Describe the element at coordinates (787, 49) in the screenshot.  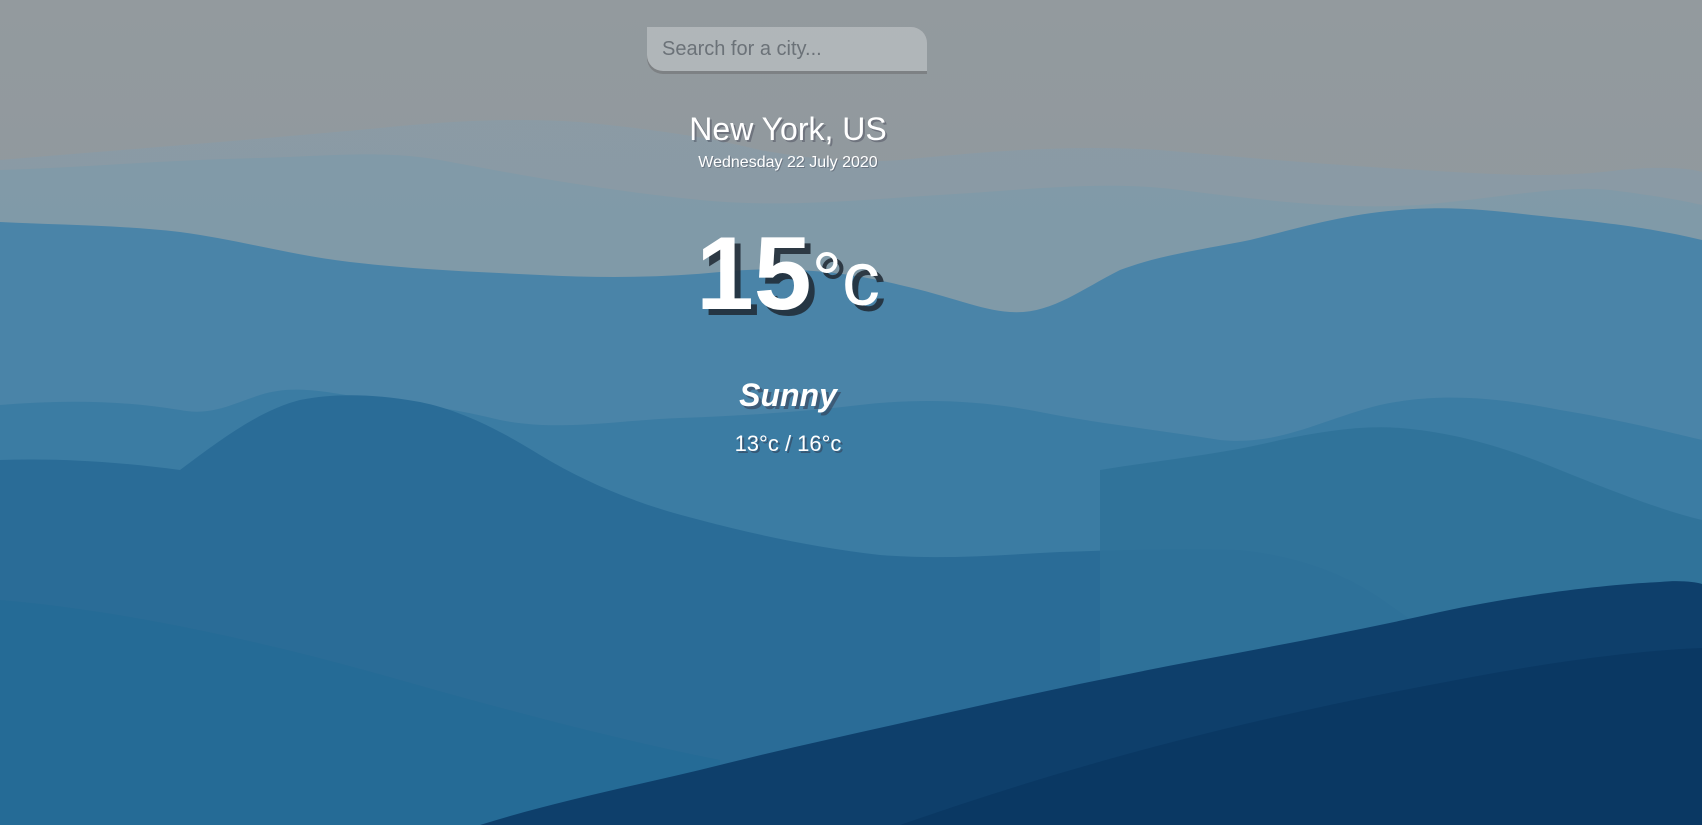
I see `search-input` at that location.